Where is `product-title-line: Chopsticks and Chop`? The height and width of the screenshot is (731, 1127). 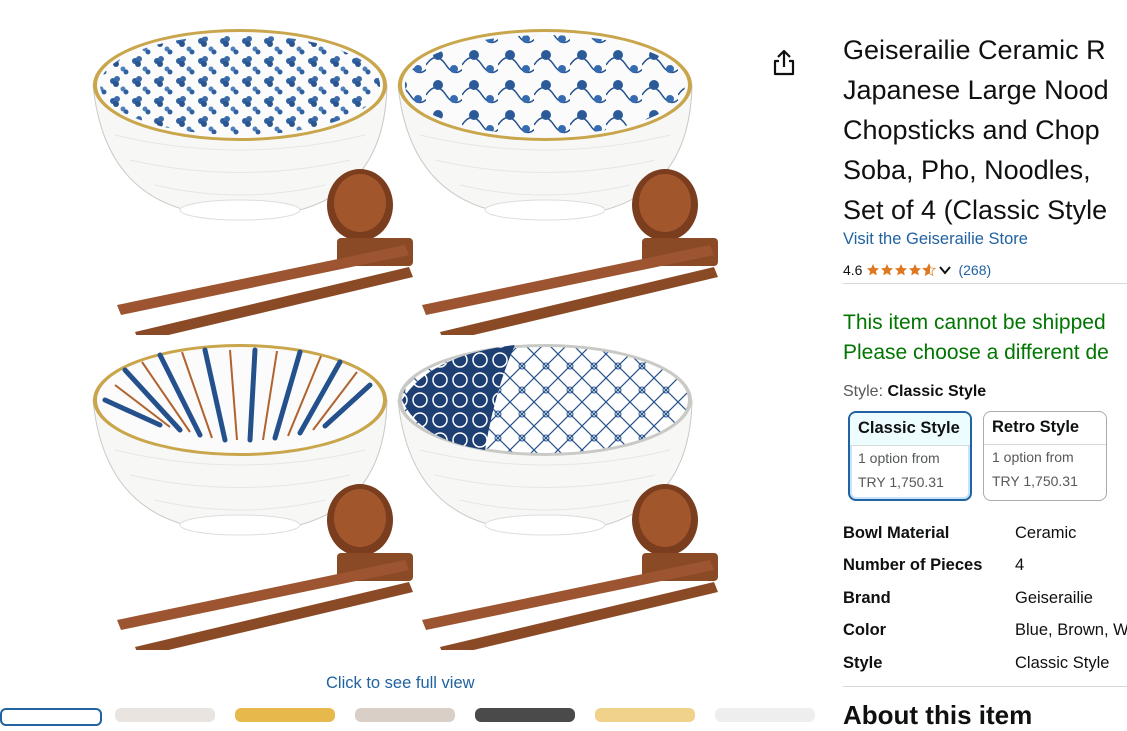
product-title-line: Chopsticks and Chop is located at coordinates (971, 130).